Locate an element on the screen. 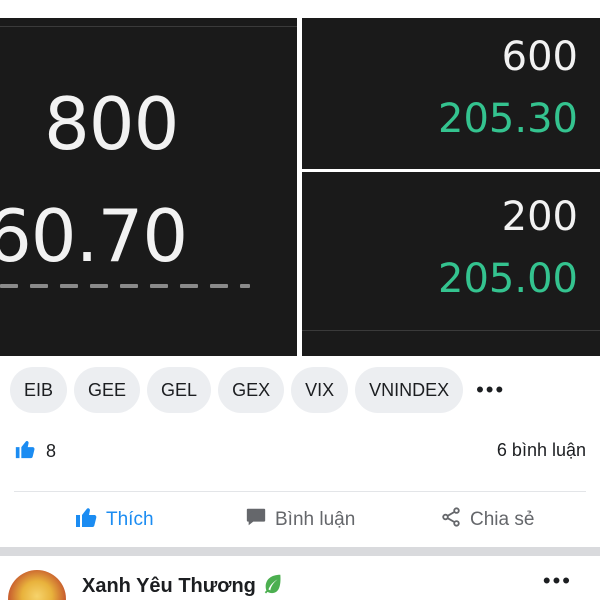  dashed-line is located at coordinates (125, 286).